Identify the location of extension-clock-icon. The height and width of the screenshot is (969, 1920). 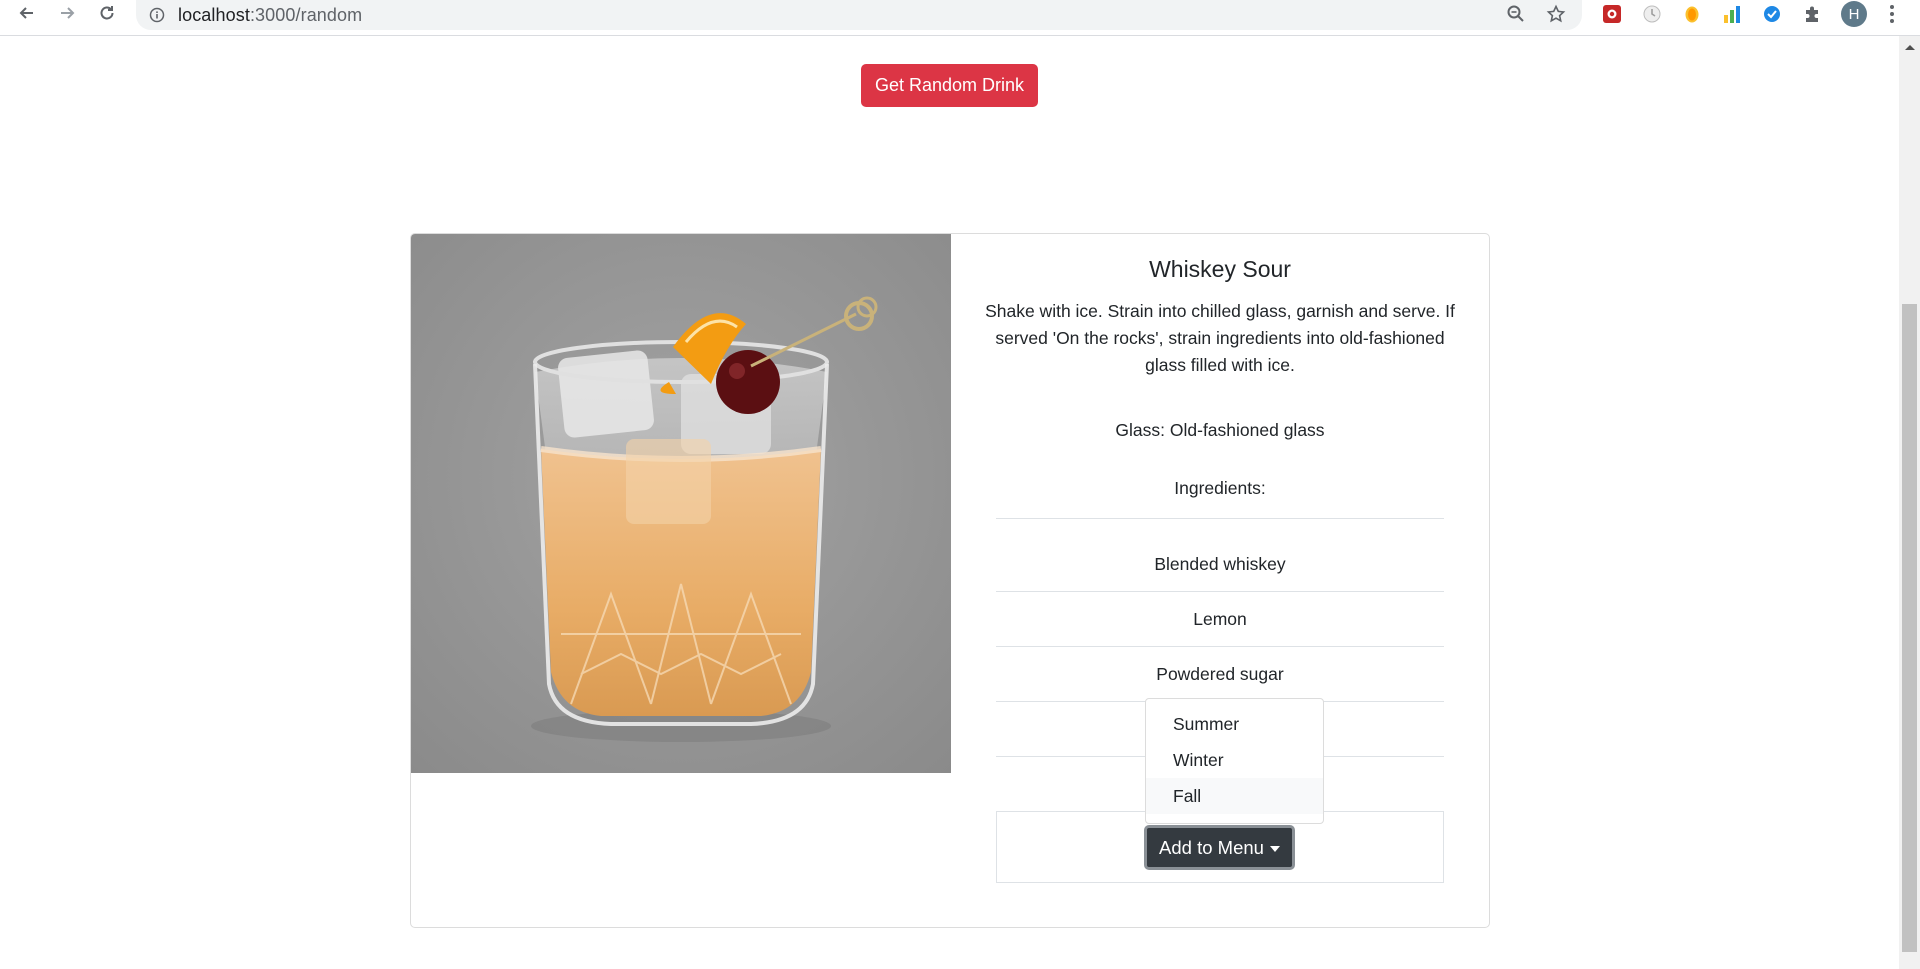
(1652, 14).